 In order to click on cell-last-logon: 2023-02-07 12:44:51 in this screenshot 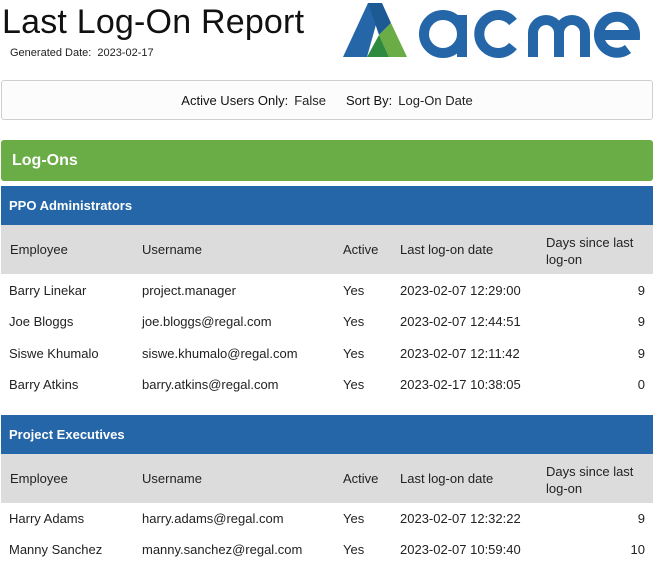, I will do `click(460, 321)`.